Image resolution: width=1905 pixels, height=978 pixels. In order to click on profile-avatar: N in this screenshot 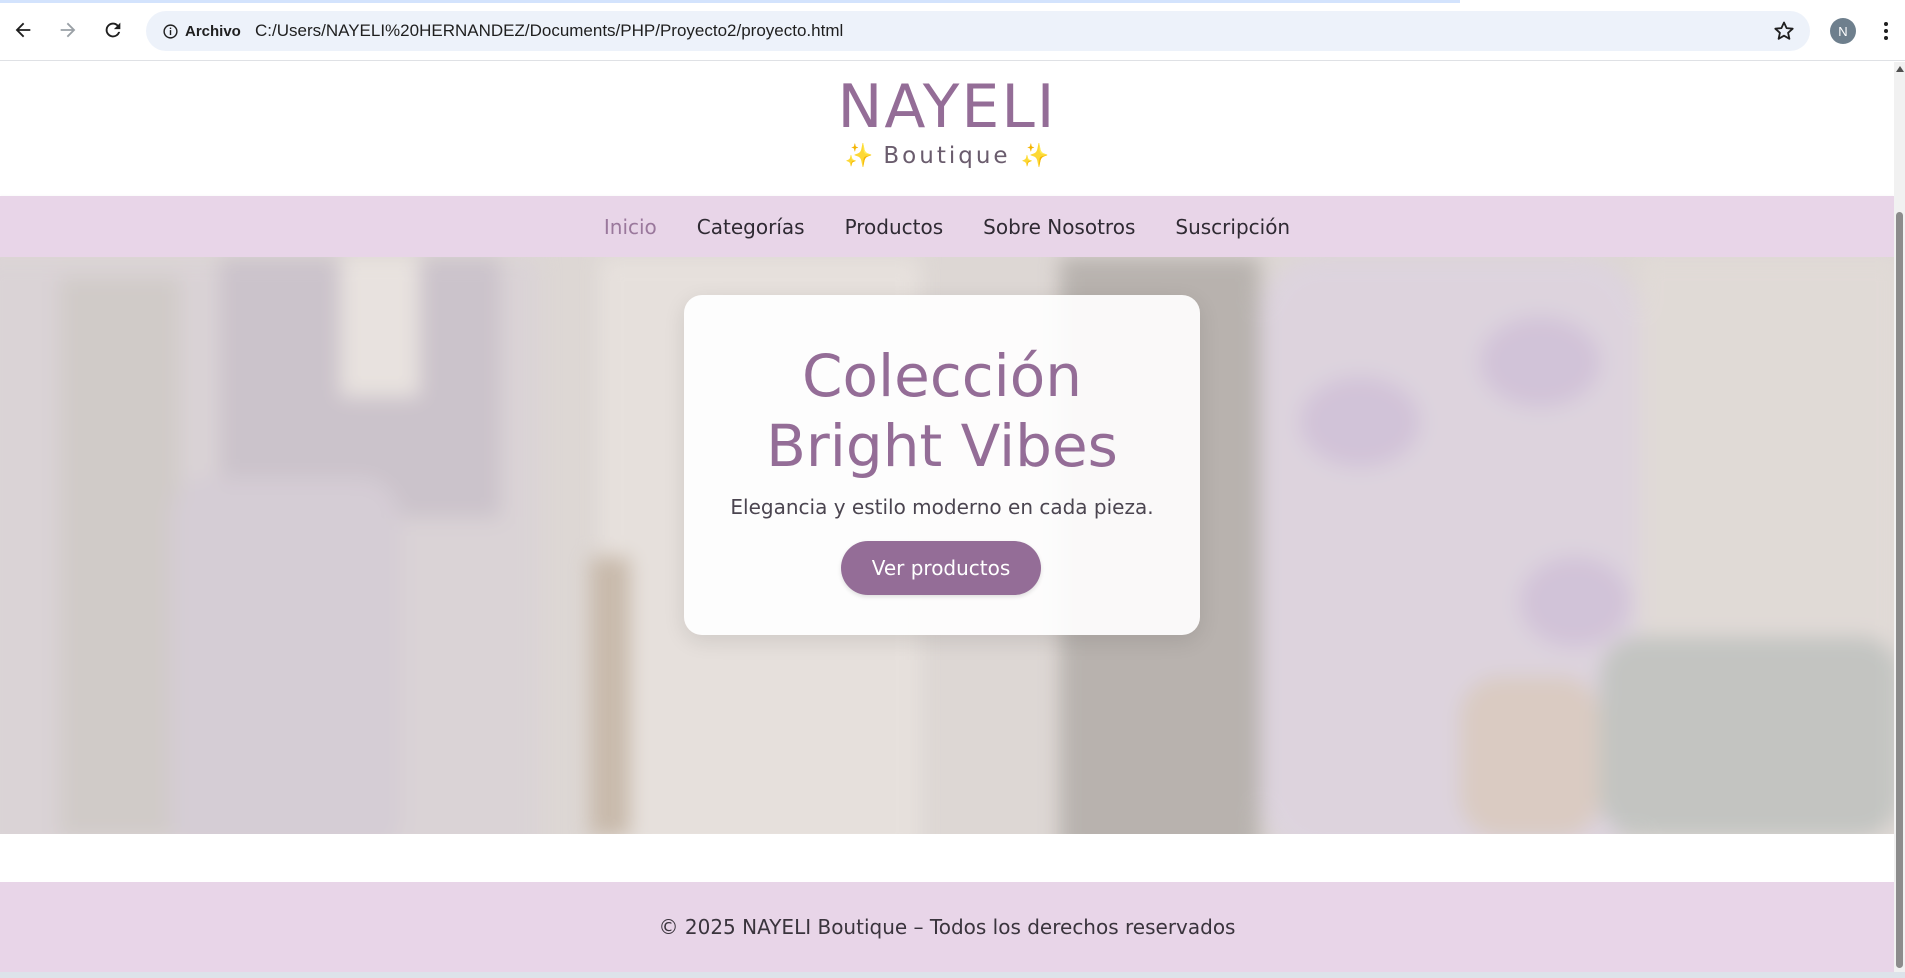, I will do `click(1843, 31)`.